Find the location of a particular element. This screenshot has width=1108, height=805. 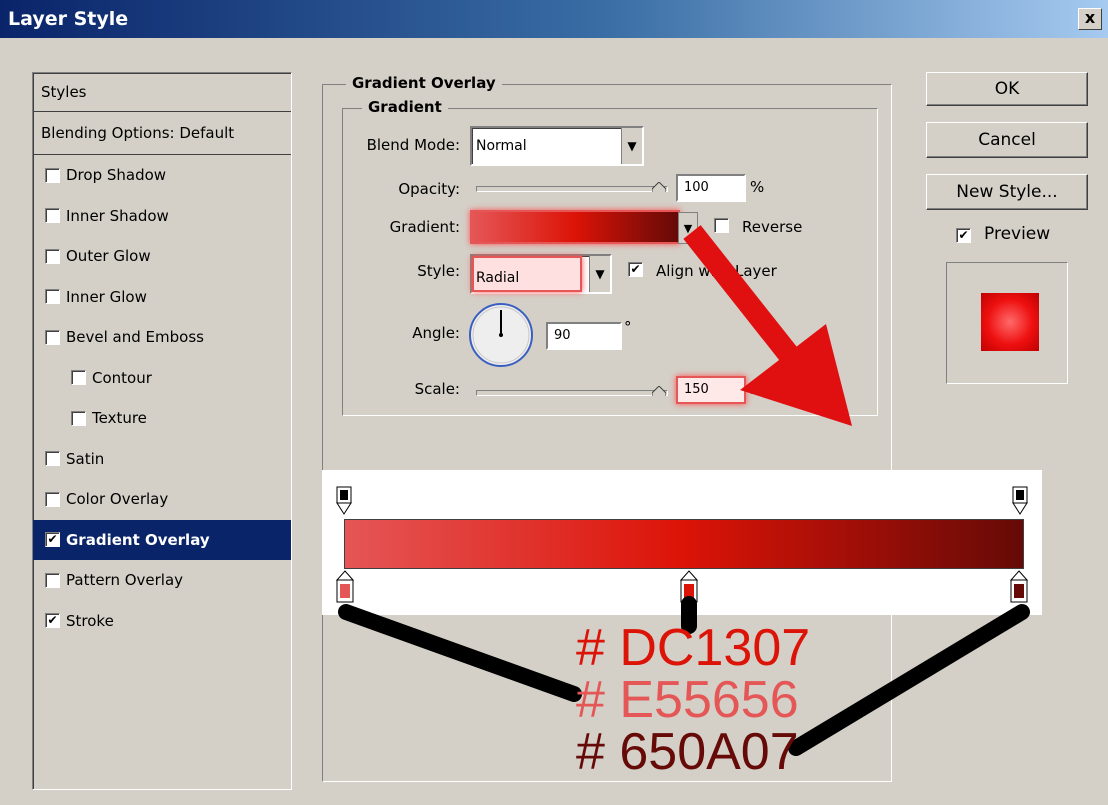

hex-label-e55656: # E55656 is located at coordinates (687, 700).